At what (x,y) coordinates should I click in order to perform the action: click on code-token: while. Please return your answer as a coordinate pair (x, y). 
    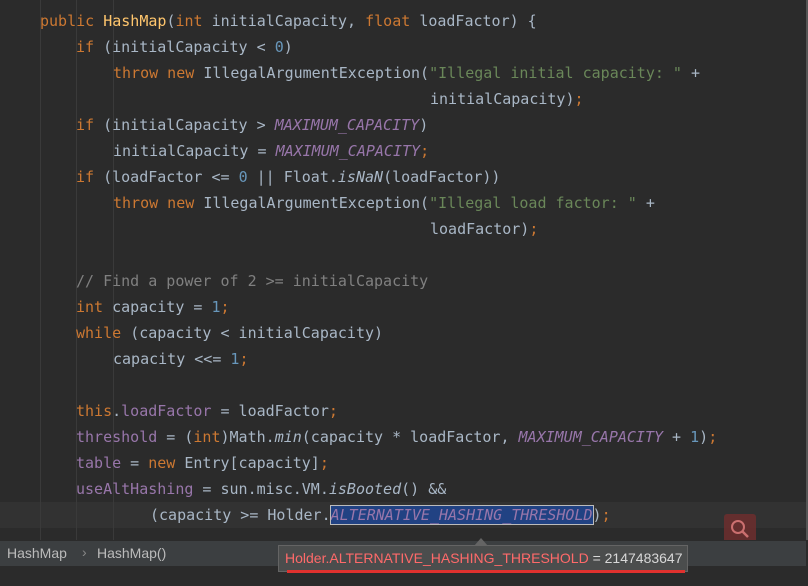
    Looking at the image, I should click on (103, 333).